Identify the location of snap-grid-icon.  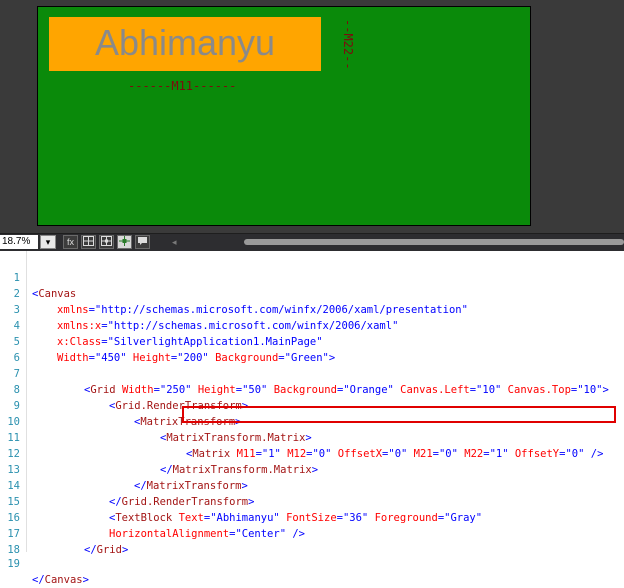
(106, 242).